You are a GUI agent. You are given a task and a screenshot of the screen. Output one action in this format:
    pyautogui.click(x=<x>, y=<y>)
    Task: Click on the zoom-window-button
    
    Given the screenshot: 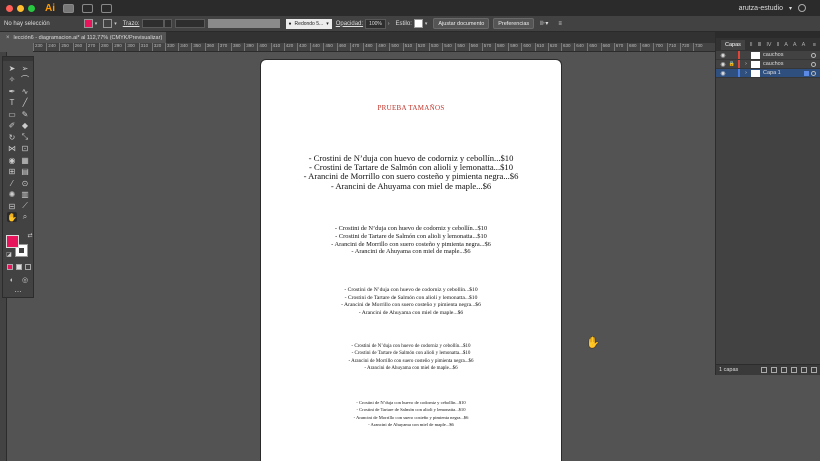 What is the action you would take?
    pyautogui.click(x=31, y=8)
    